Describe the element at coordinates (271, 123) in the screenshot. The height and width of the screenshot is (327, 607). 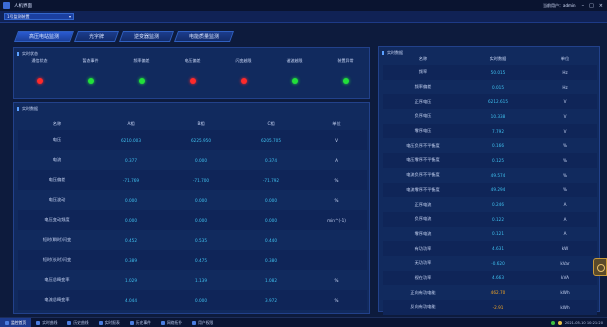
I see `col-header-c: C相` at that location.